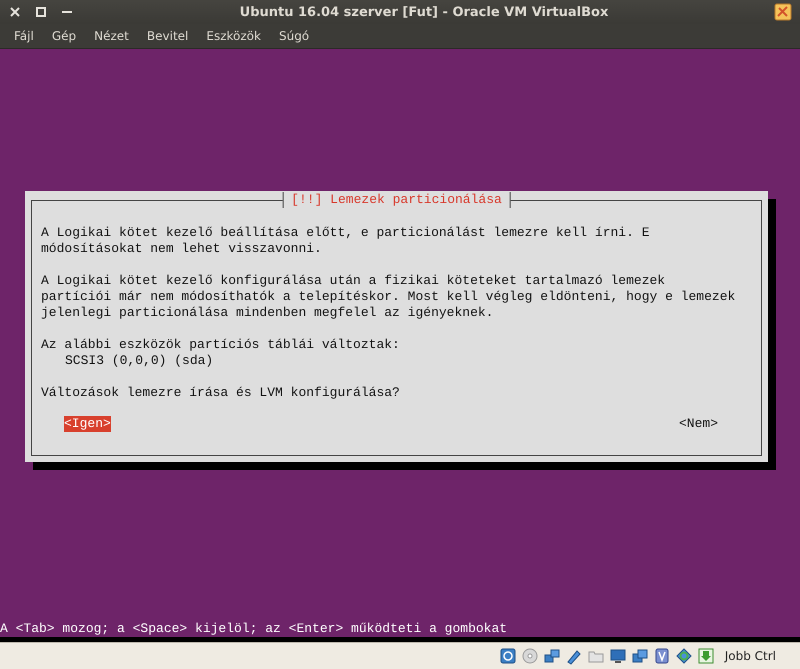 The image size is (800, 669). Describe the element at coordinates (639, 656) in the screenshot. I see `windows-icon` at that location.